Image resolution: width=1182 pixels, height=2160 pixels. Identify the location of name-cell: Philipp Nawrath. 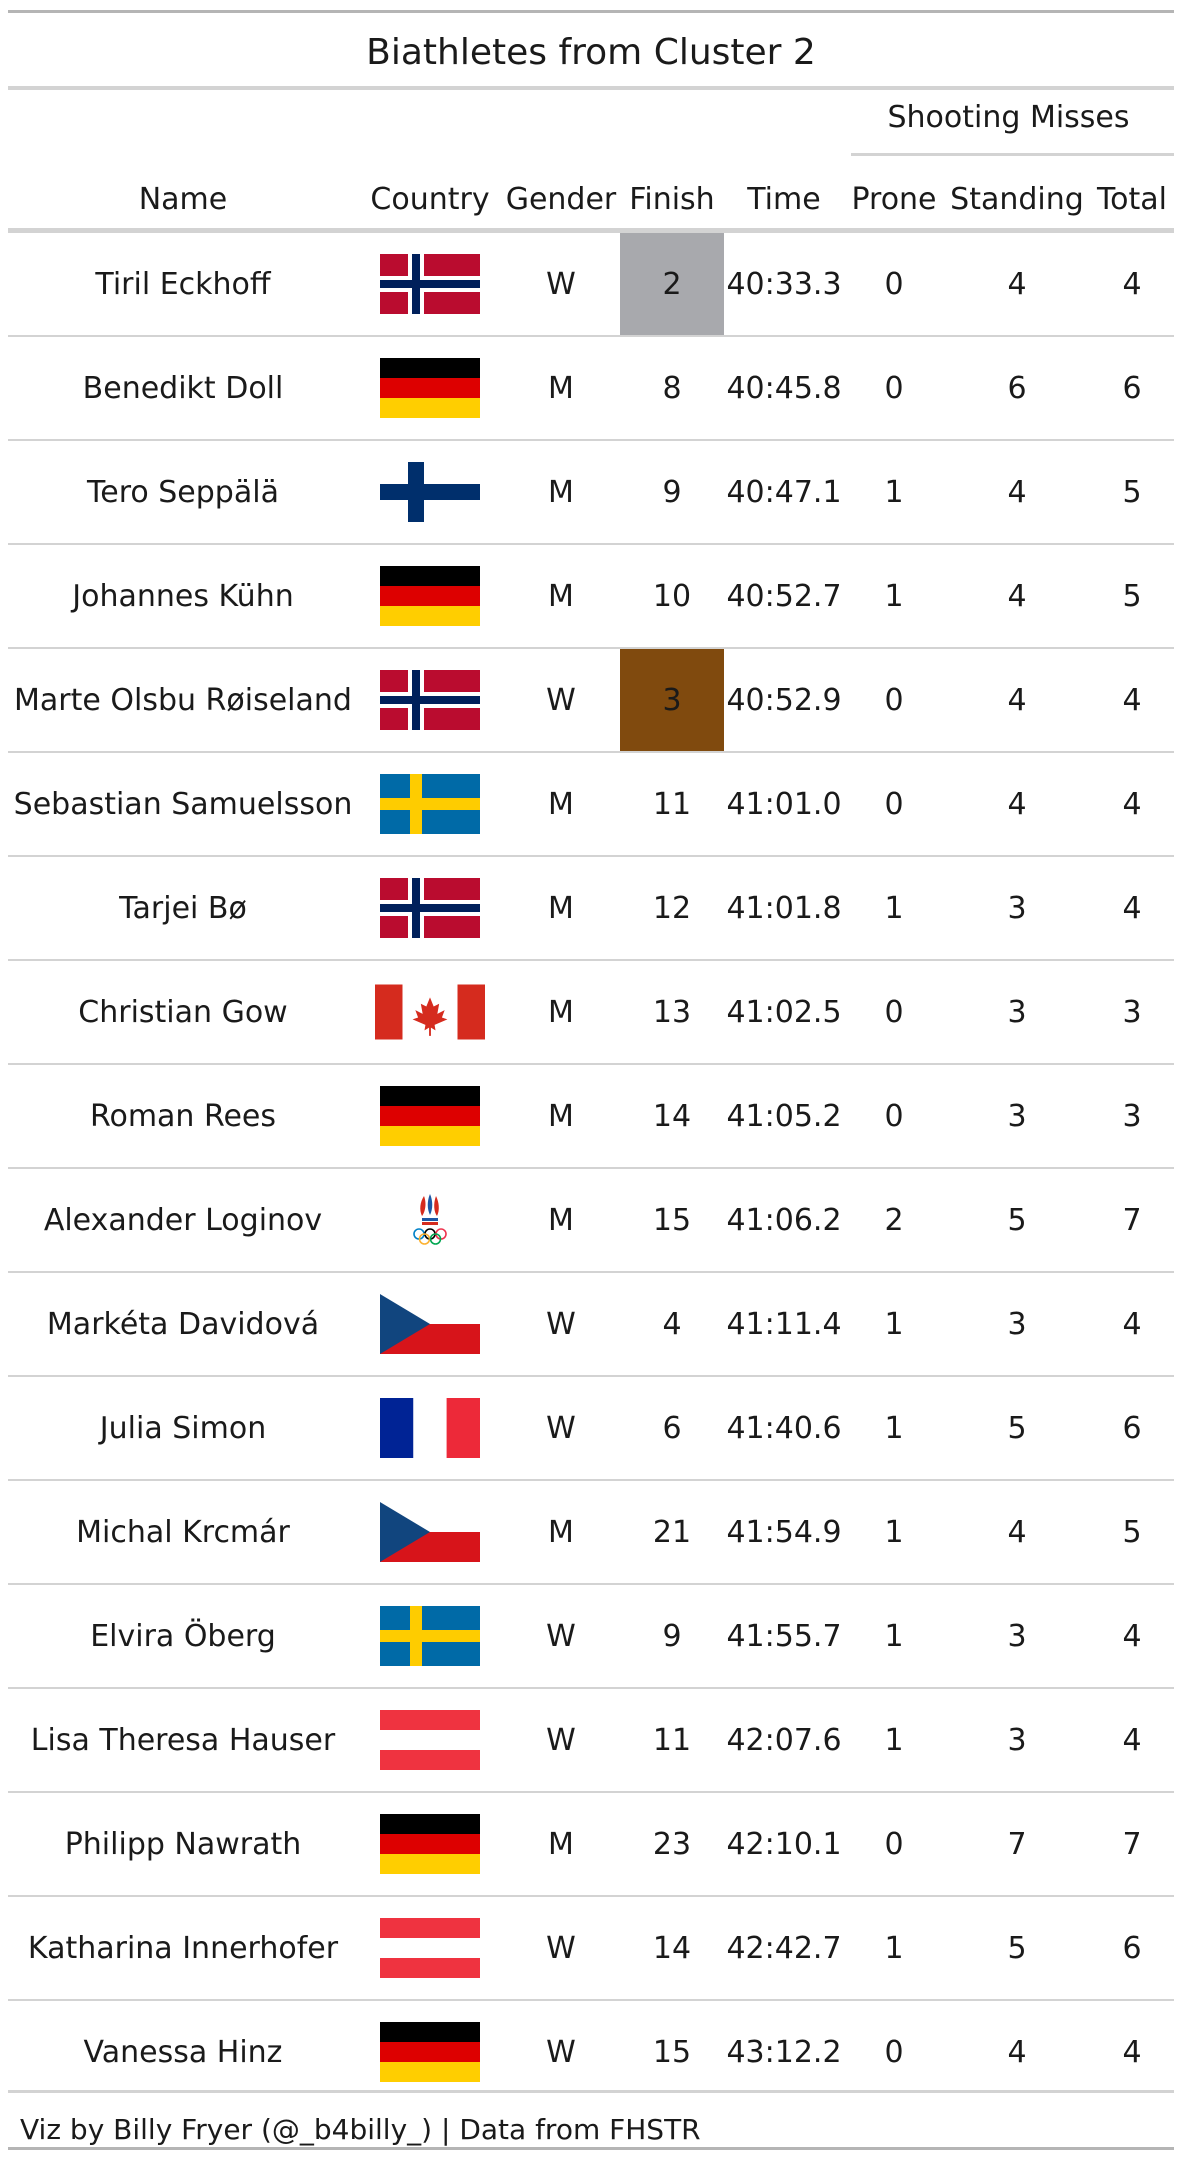
(183, 1844).